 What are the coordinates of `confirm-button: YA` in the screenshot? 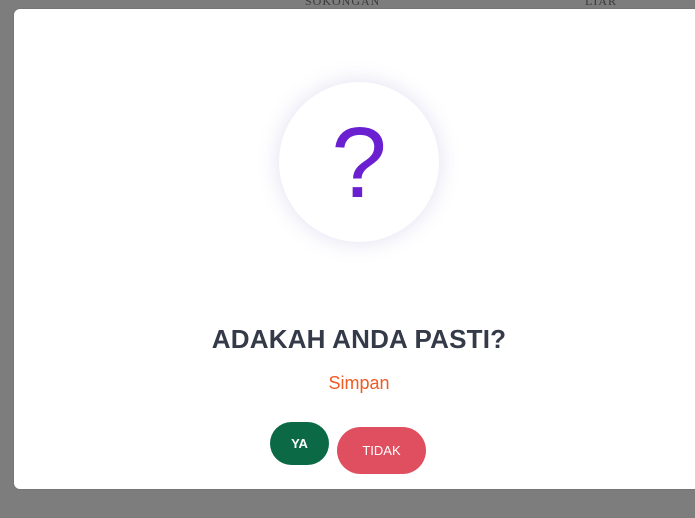 It's located at (299, 443).